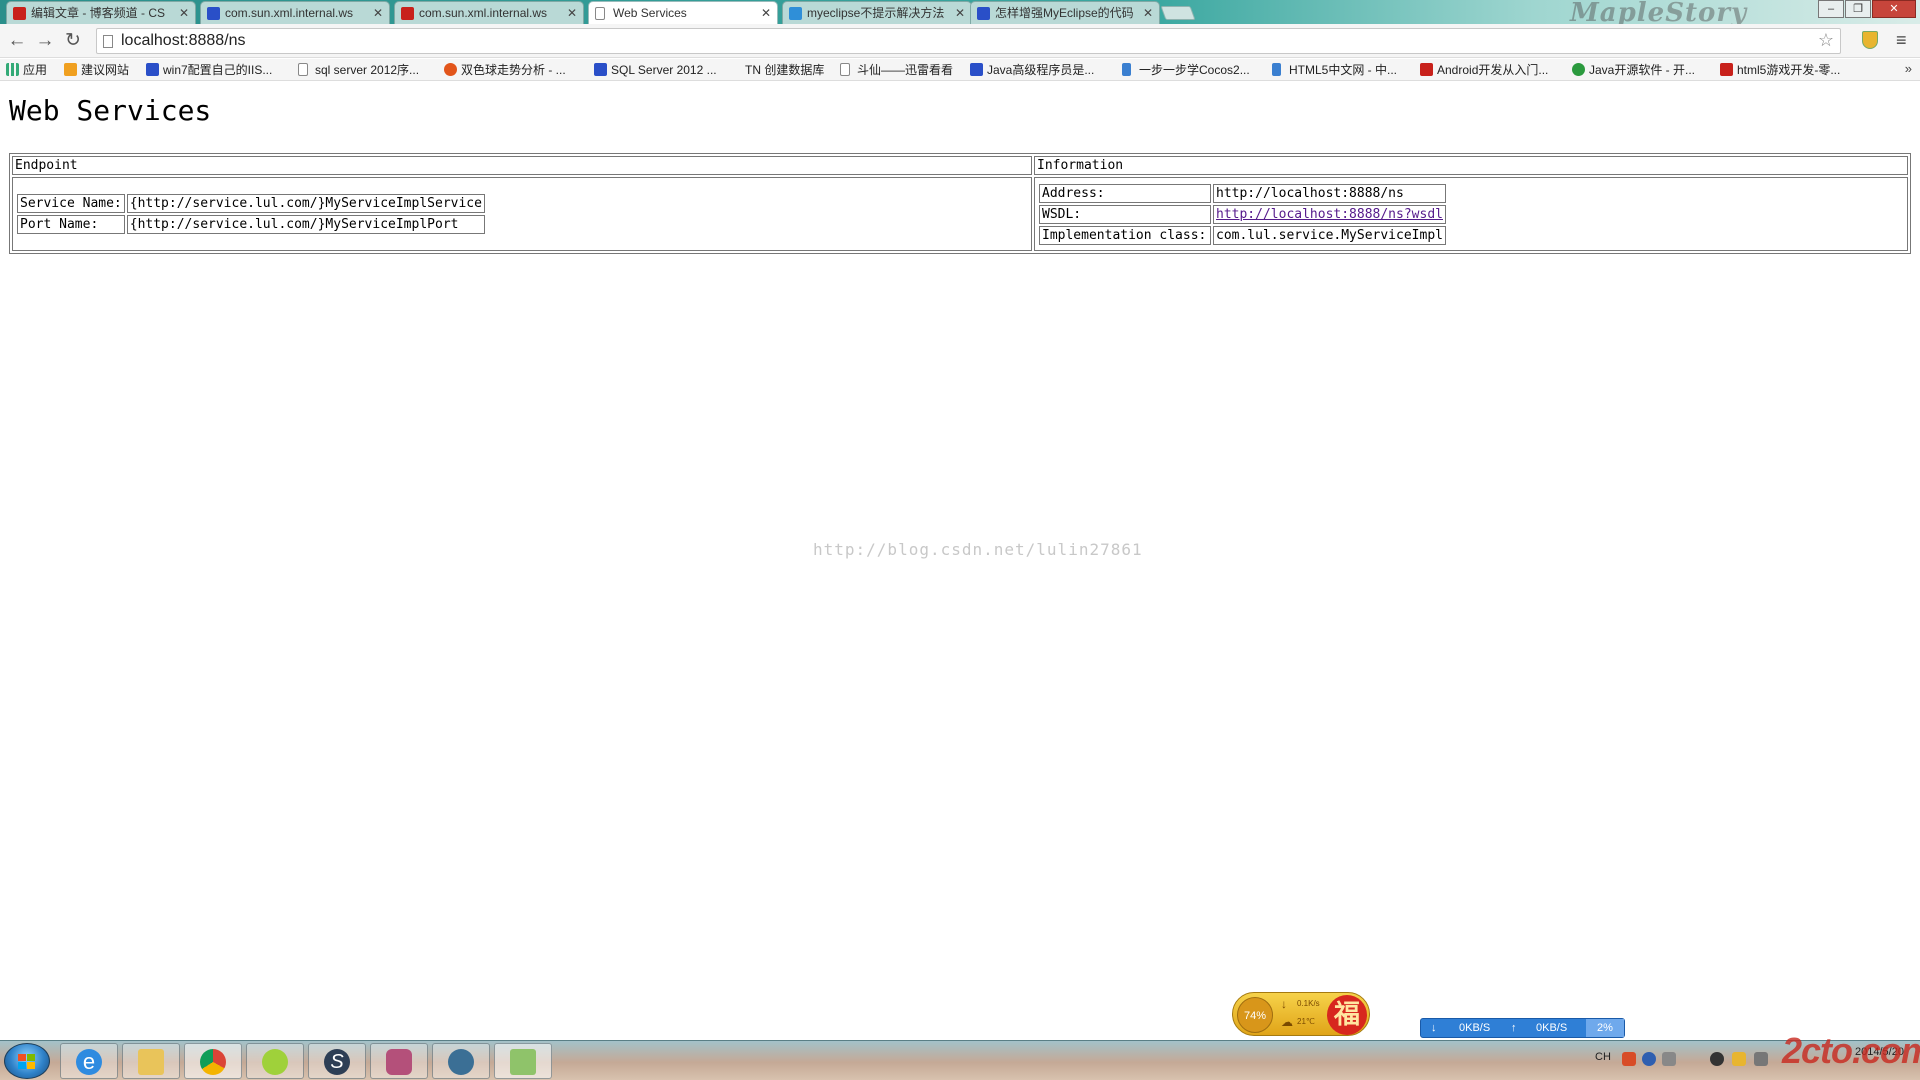 Image resolution: width=1920 pixels, height=1080 pixels. Describe the element at coordinates (1578, 69) in the screenshot. I see `oschina-icon` at that location.